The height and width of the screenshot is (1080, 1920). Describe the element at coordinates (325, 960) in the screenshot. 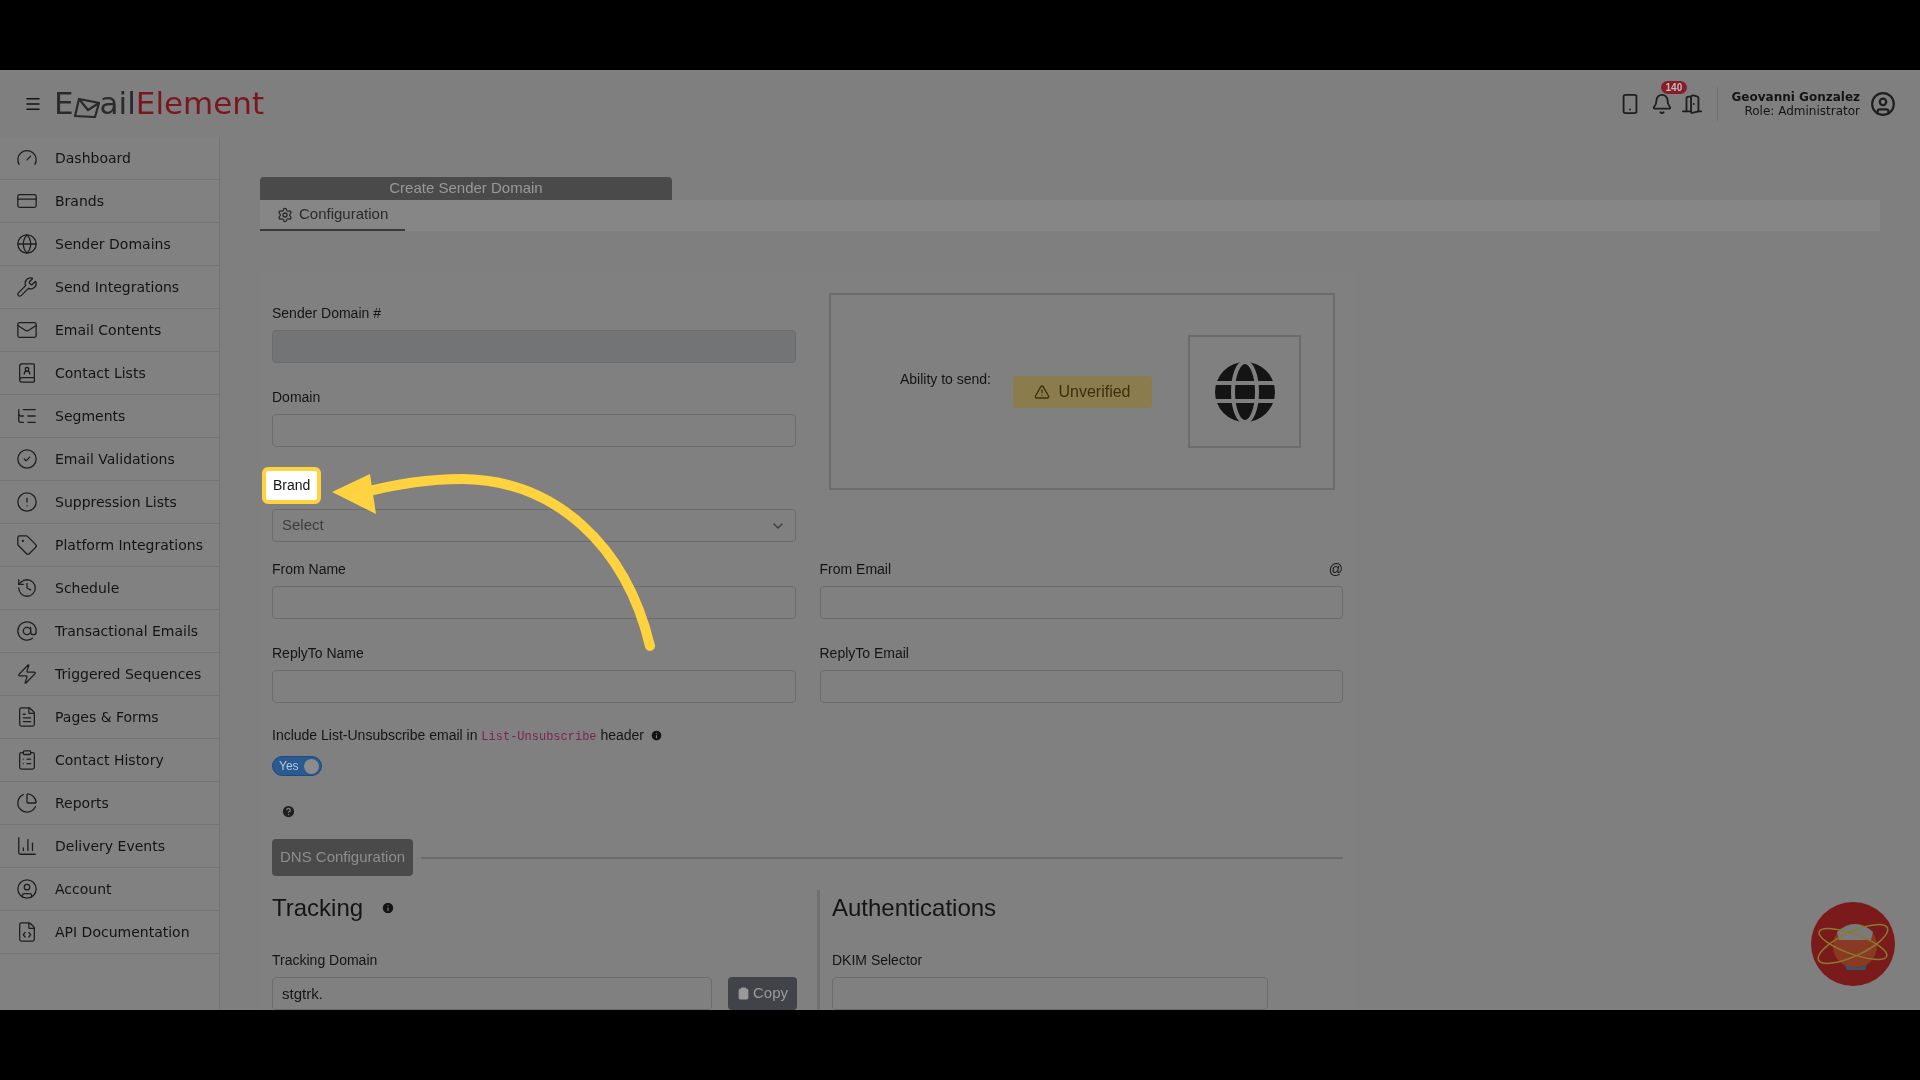

I see `field-label: Tracking Domain` at that location.